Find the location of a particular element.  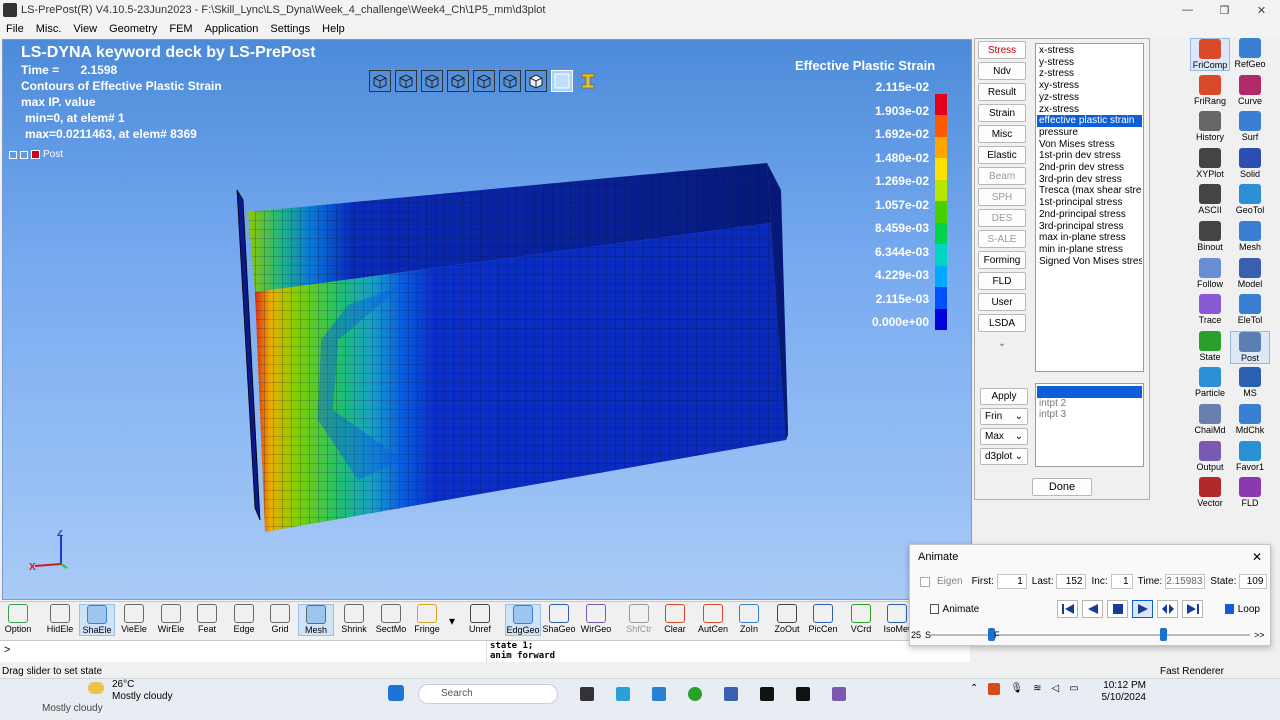

first-frame-button is located at coordinates (1068, 609).